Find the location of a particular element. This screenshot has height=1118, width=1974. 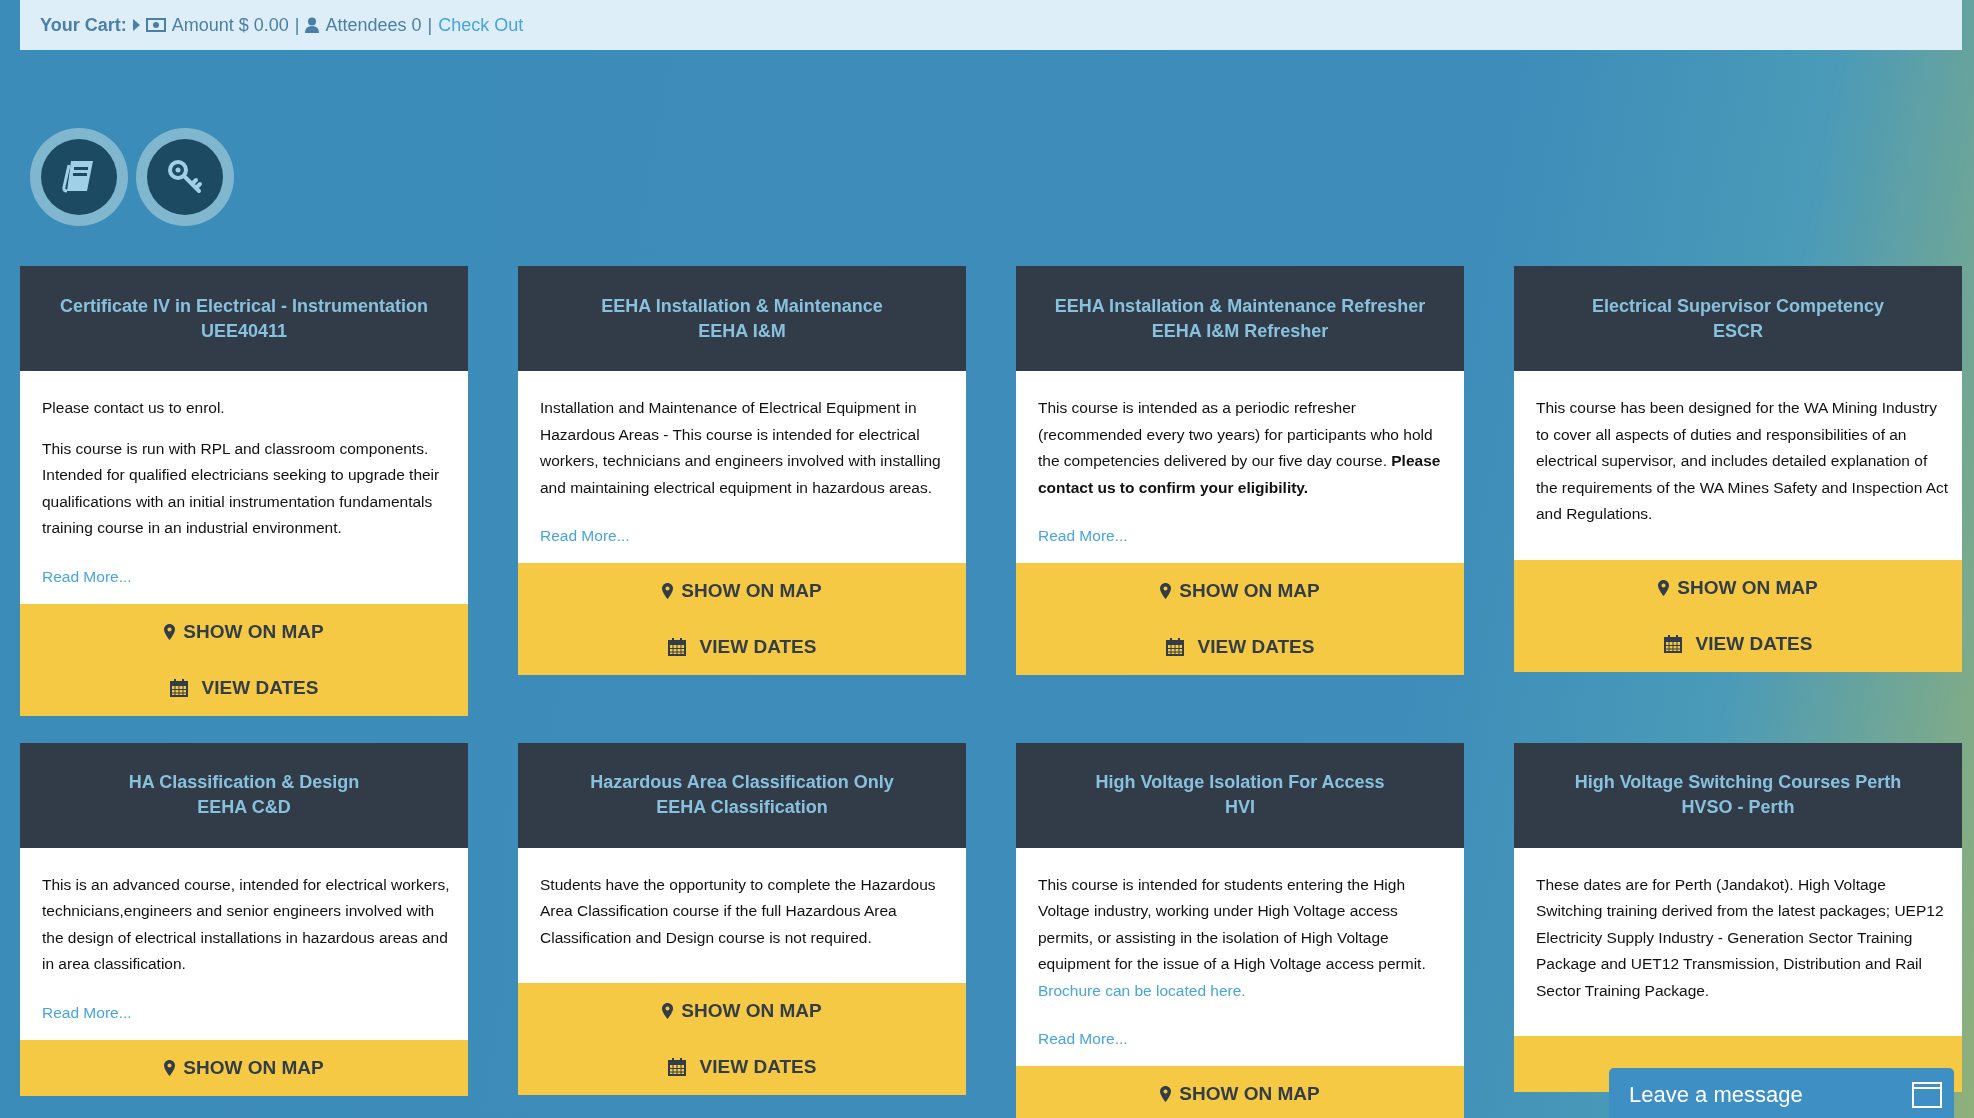

course-title: Hazardous Area Classification Only is located at coordinates (742, 782).